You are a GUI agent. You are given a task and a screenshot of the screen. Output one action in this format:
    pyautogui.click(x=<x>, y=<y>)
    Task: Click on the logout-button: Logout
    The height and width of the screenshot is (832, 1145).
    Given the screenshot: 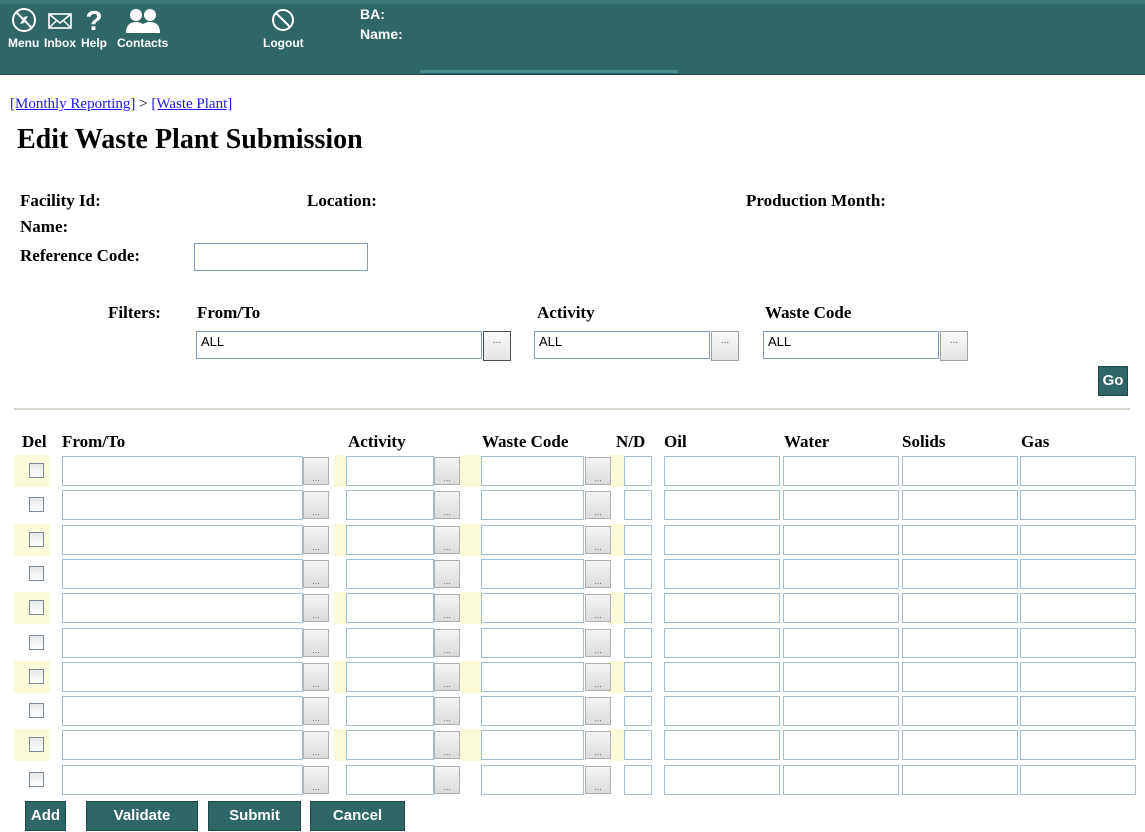 What is the action you would take?
    pyautogui.click(x=283, y=28)
    